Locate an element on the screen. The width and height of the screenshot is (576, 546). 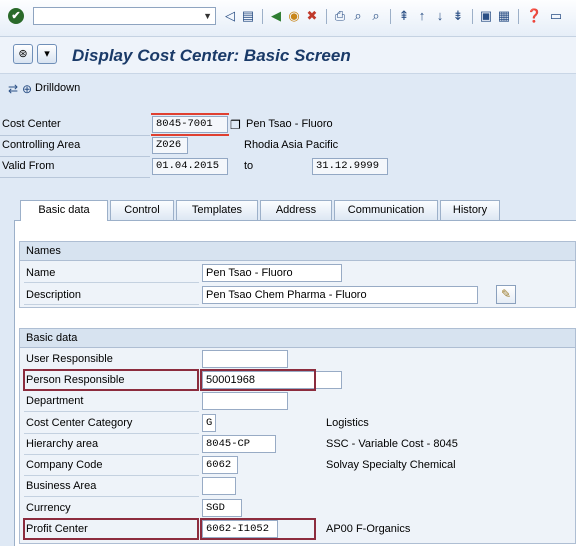
drilldown-icon: ⊕ is located at coordinates (27, 89).